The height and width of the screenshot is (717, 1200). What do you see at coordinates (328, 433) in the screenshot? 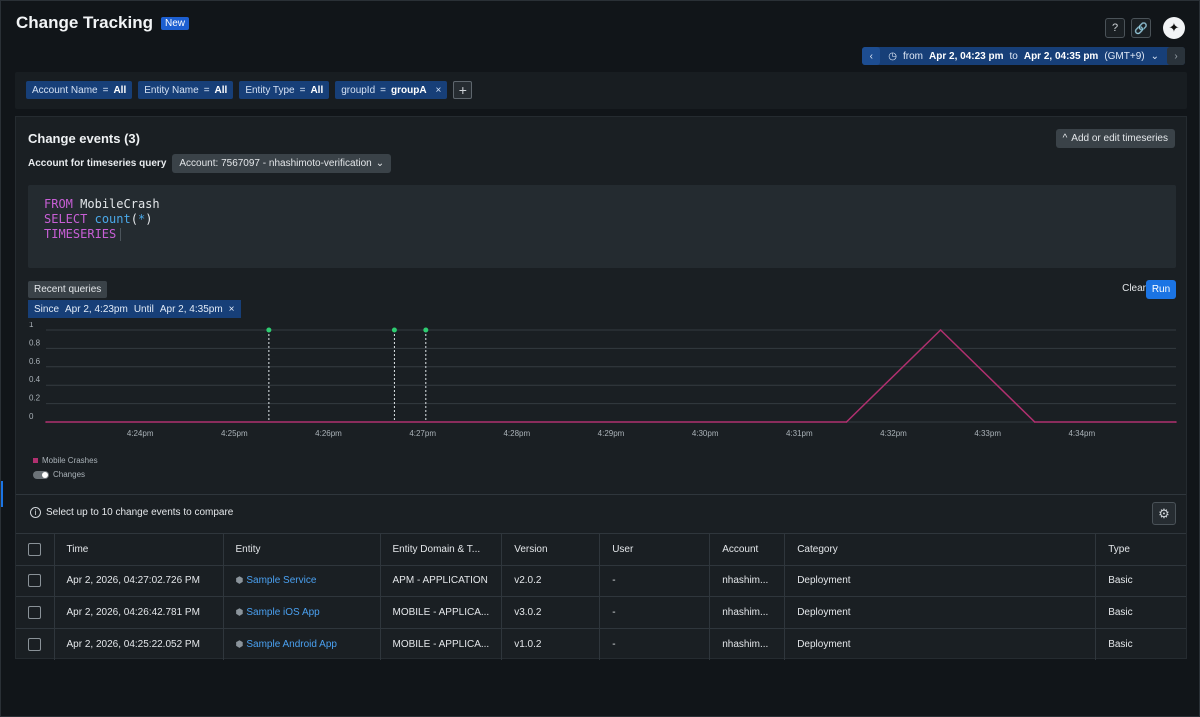
I see `x-tick-label: 4:26pm` at bounding box center [328, 433].